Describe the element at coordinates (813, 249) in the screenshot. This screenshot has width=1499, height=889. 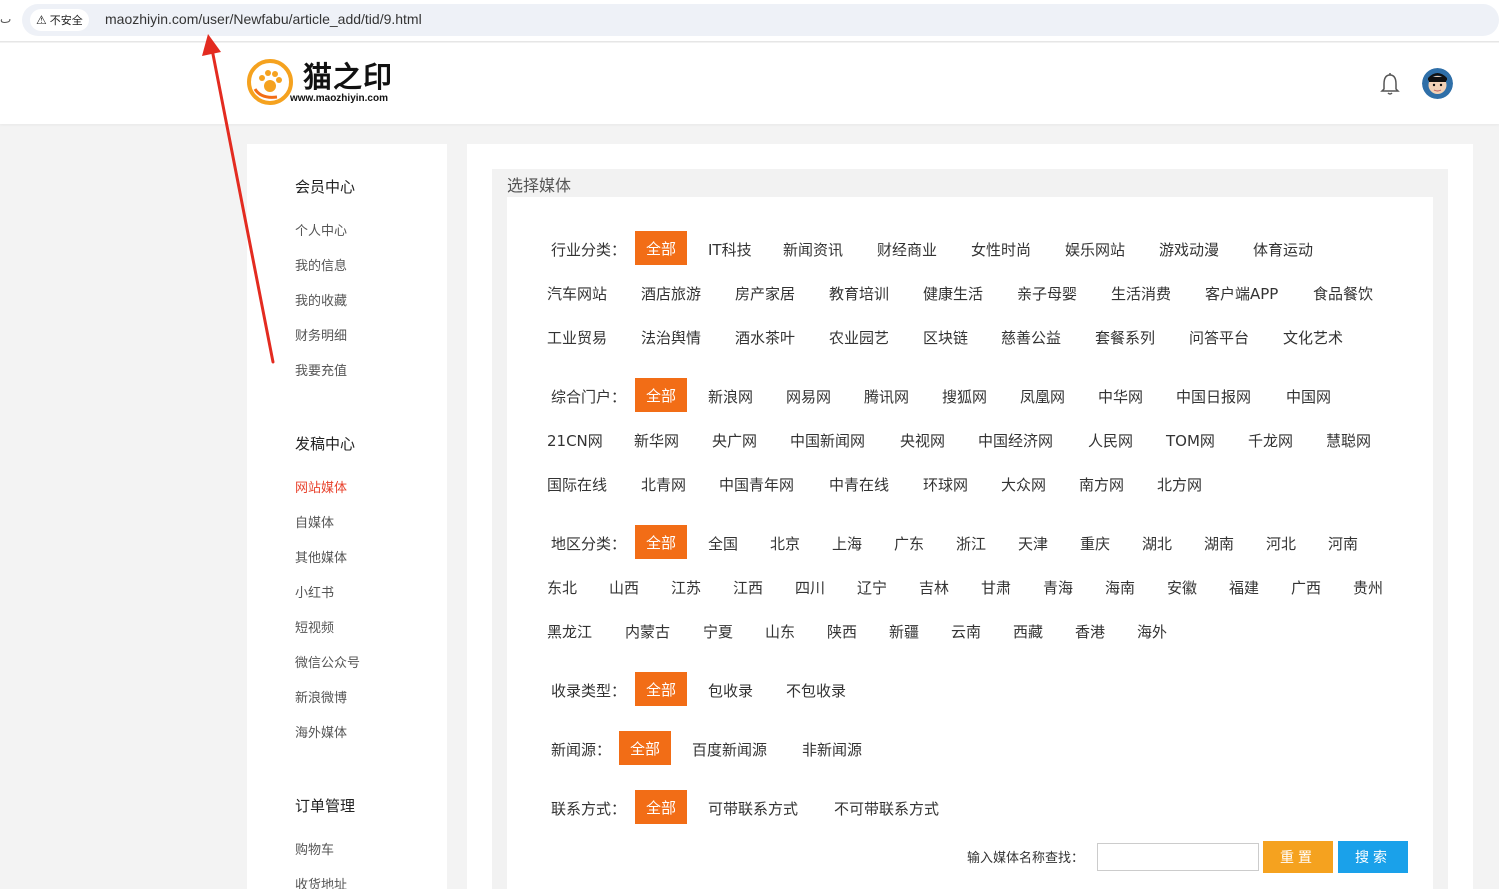
I see `filter-option: 新闻资讯` at that location.